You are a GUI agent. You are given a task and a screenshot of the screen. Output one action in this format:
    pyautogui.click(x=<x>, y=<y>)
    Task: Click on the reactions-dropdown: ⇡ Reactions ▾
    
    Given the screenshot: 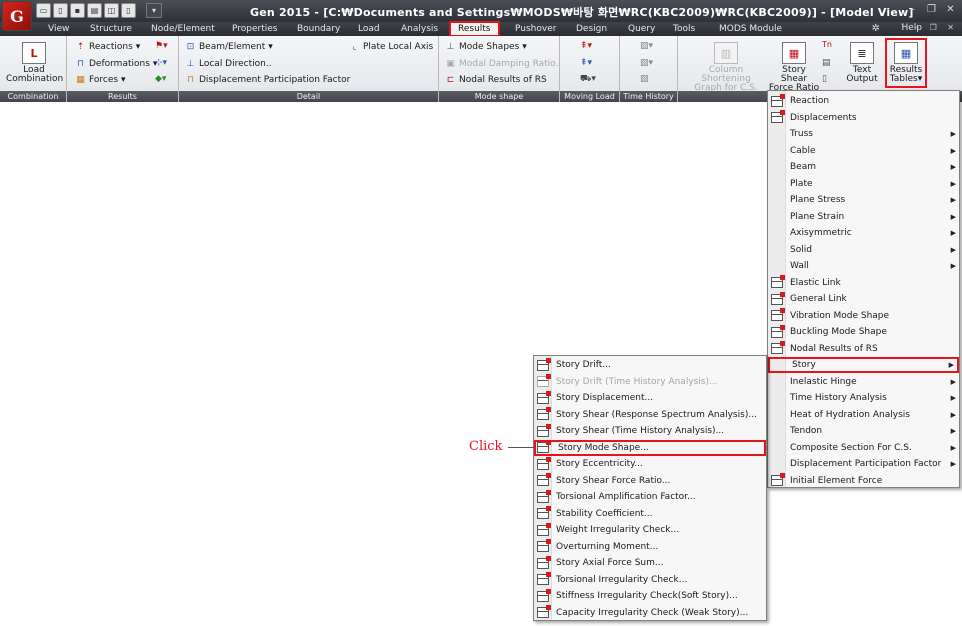 What is the action you would take?
    pyautogui.click(x=108, y=46)
    